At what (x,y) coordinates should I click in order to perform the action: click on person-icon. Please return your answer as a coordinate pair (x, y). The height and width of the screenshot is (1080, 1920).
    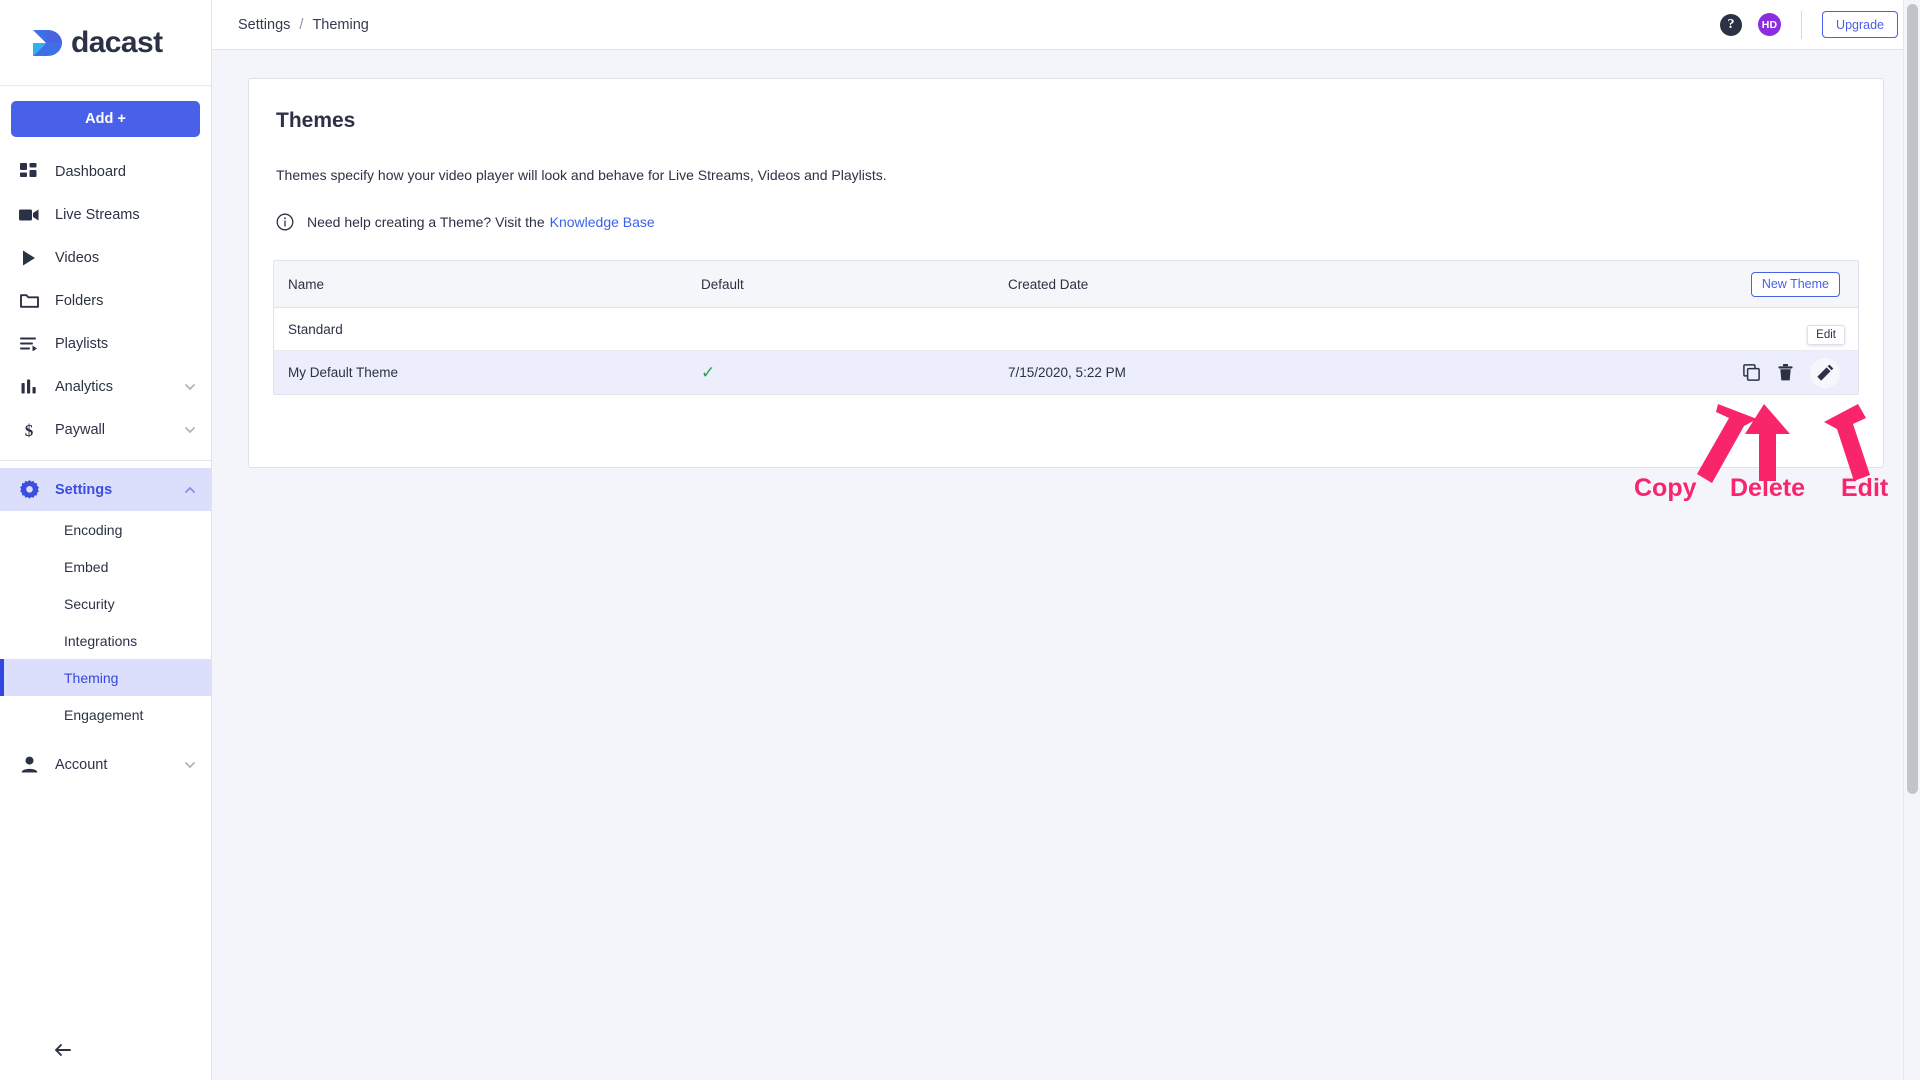
    Looking at the image, I should click on (29, 765).